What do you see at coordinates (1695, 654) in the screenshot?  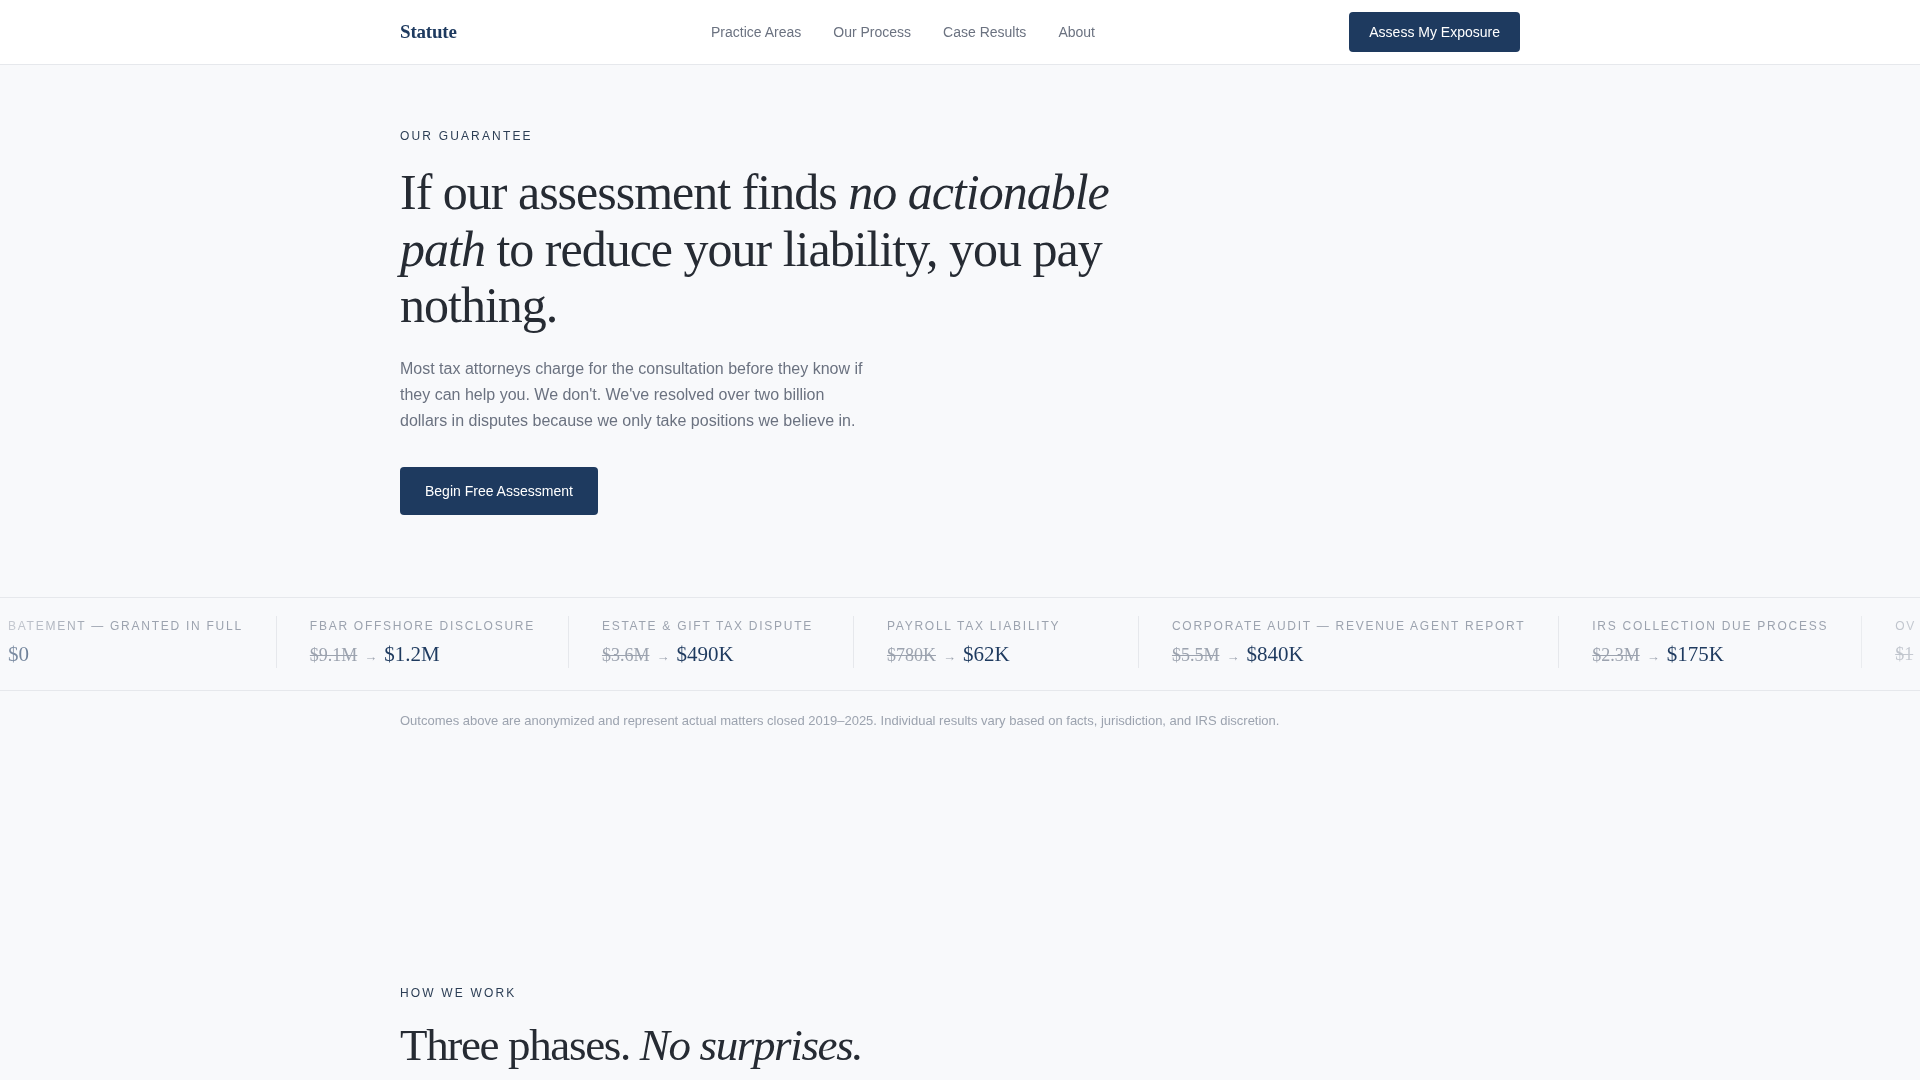 I see `resolved-amount: $175K` at bounding box center [1695, 654].